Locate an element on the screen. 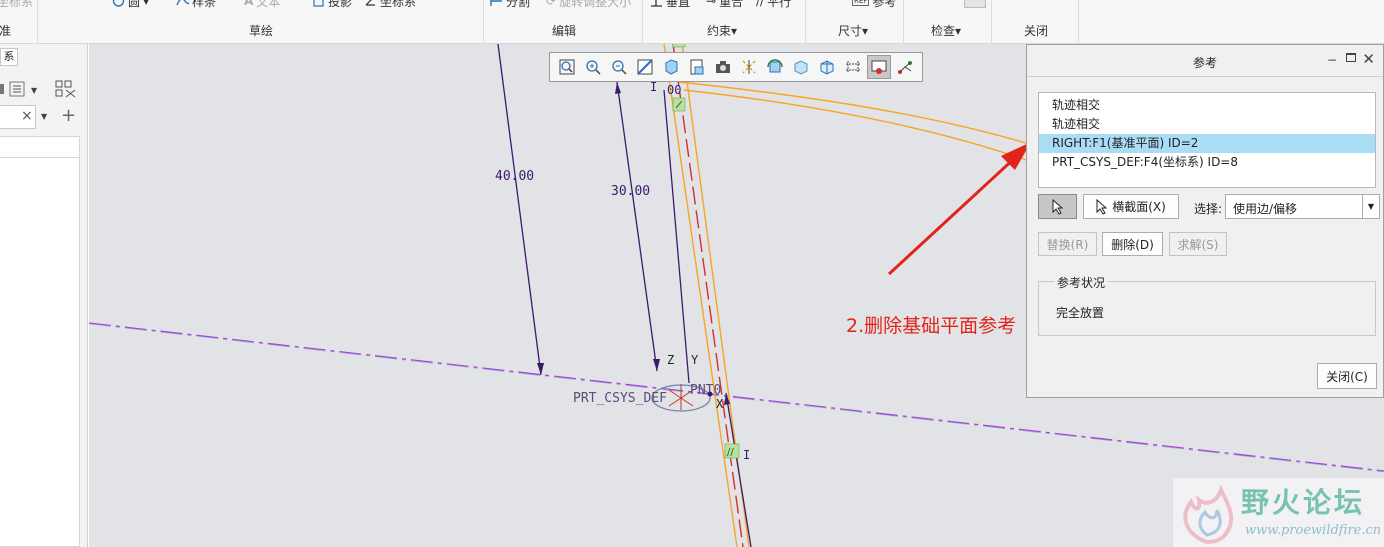  circle-command: 圆 ▼ is located at coordinates (130, 4).